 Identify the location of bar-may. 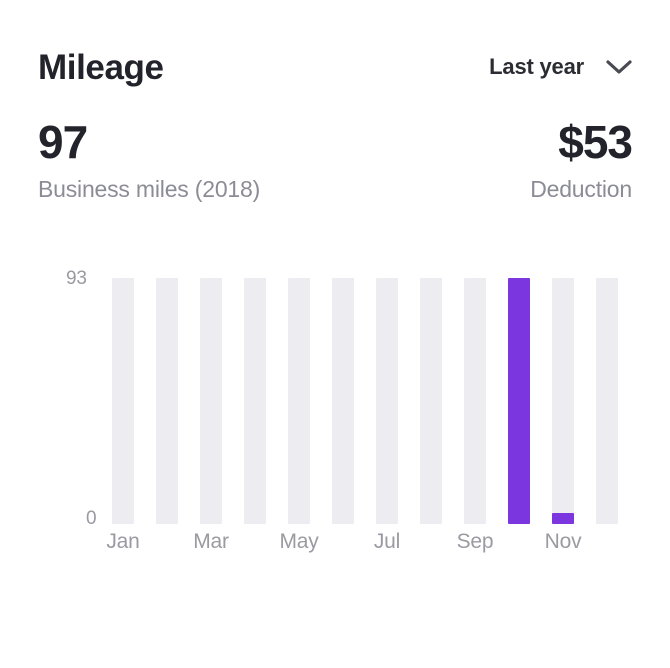
(299, 401).